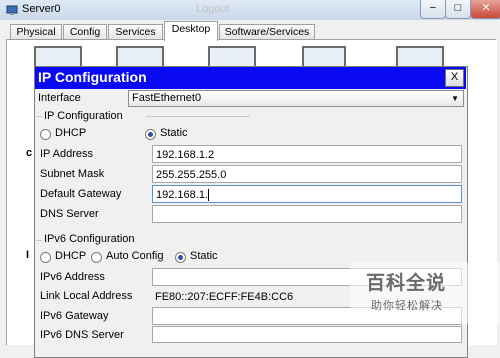 Image resolution: width=500 pixels, height=358 pixels. What do you see at coordinates (85, 31) in the screenshot?
I see `tab-config: Config` at bounding box center [85, 31].